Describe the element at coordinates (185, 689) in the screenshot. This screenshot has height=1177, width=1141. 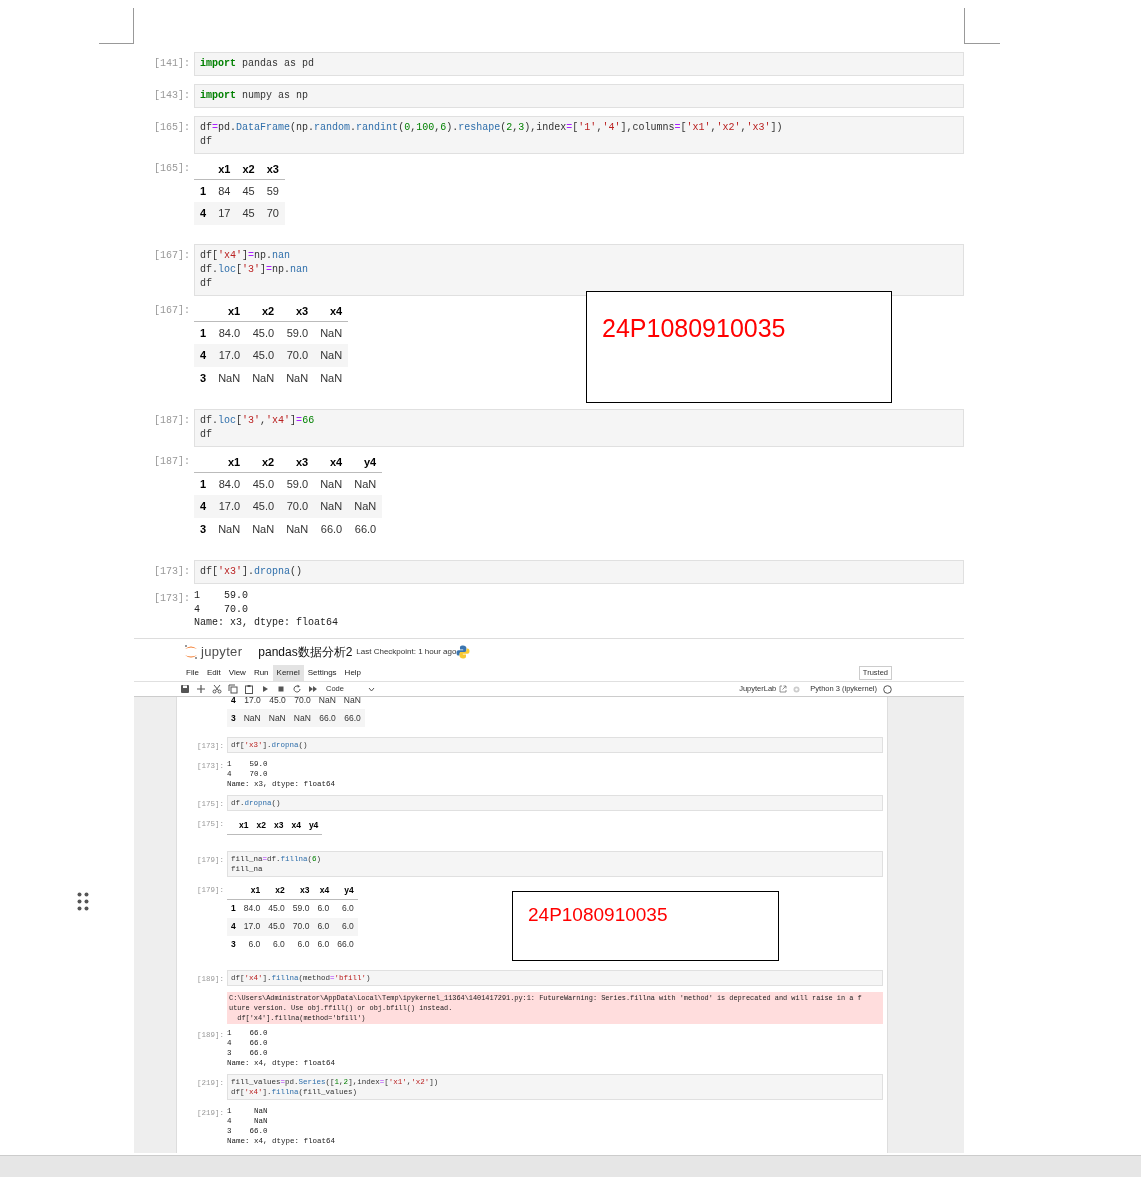
I see `save-icon` at that location.